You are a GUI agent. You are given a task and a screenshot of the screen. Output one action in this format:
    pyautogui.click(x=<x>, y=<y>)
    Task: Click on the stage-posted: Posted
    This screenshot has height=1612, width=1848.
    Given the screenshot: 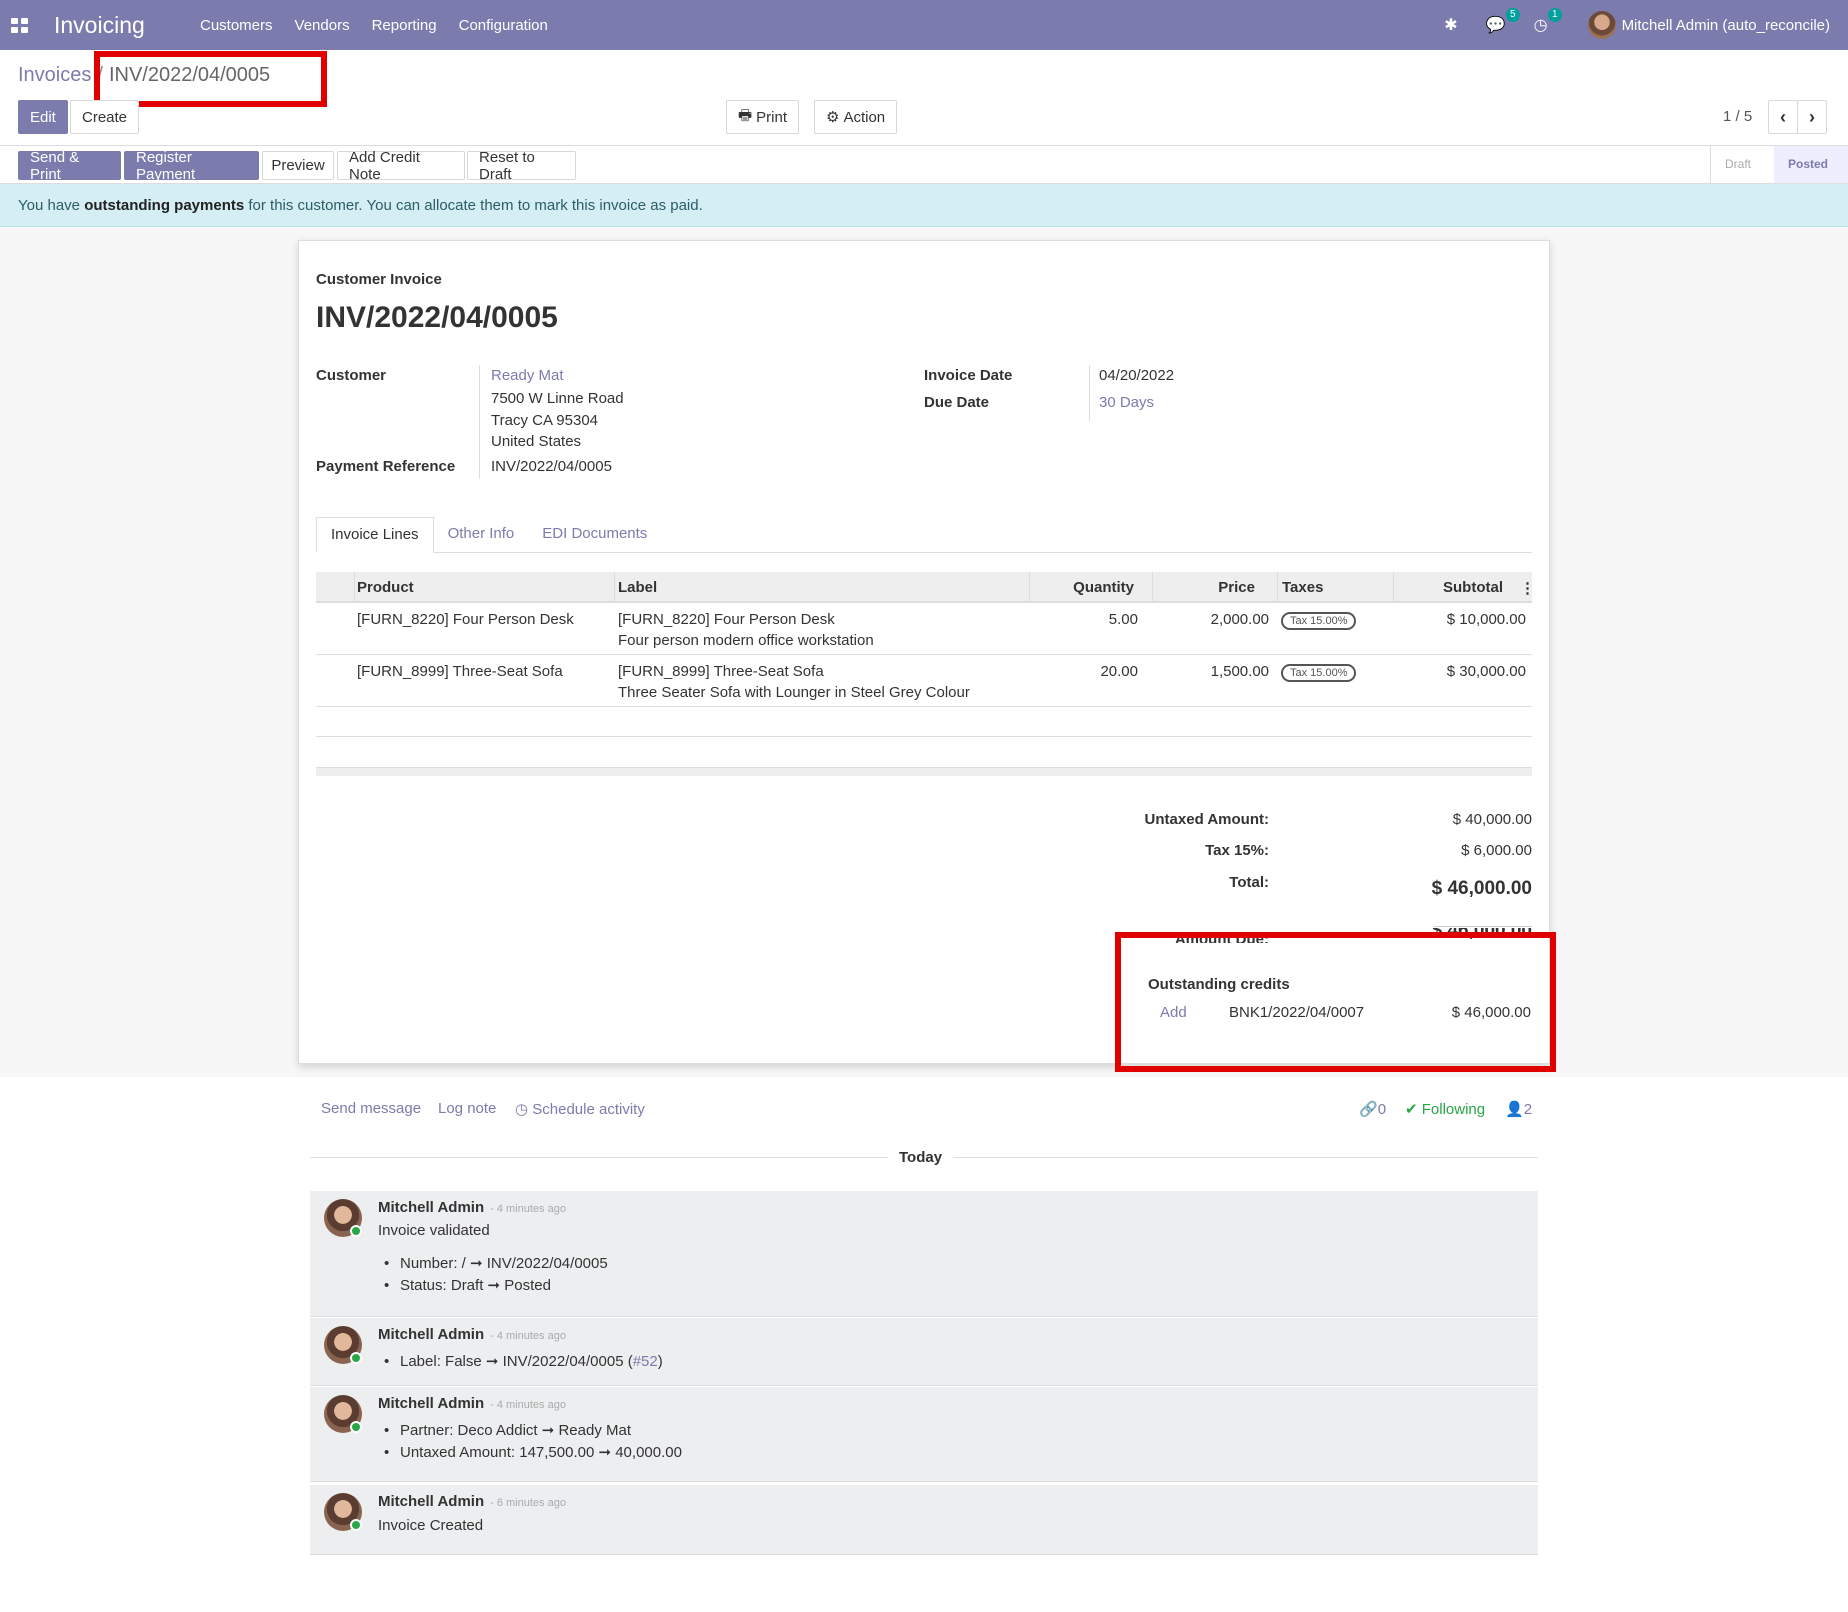 What is the action you would take?
    pyautogui.click(x=1811, y=164)
    